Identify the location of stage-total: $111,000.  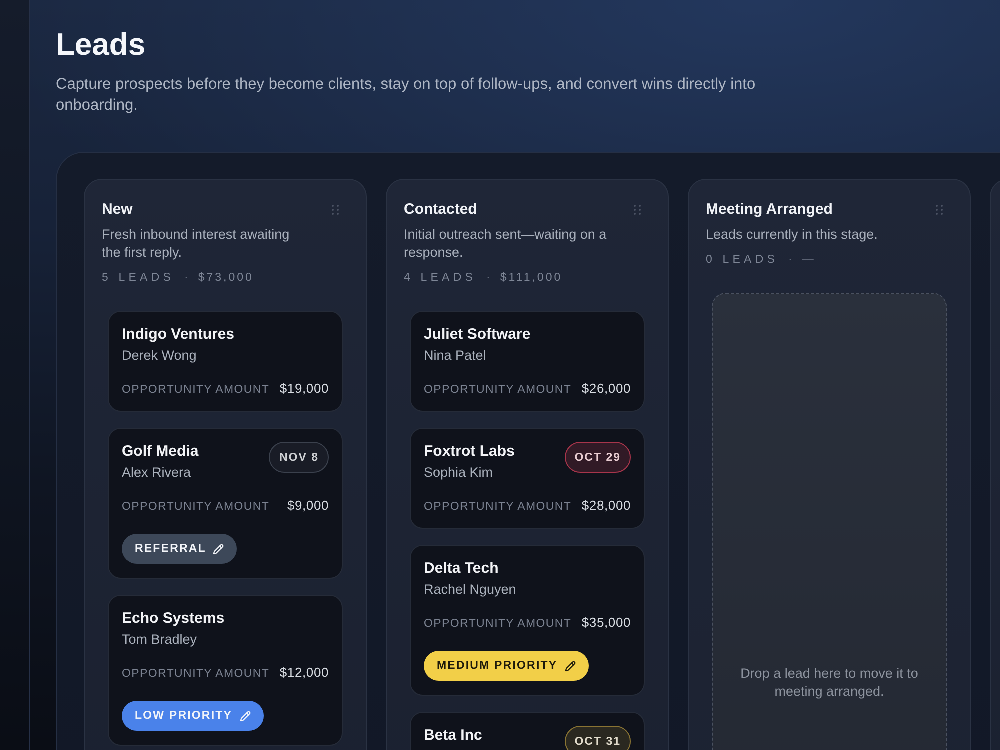
(531, 278).